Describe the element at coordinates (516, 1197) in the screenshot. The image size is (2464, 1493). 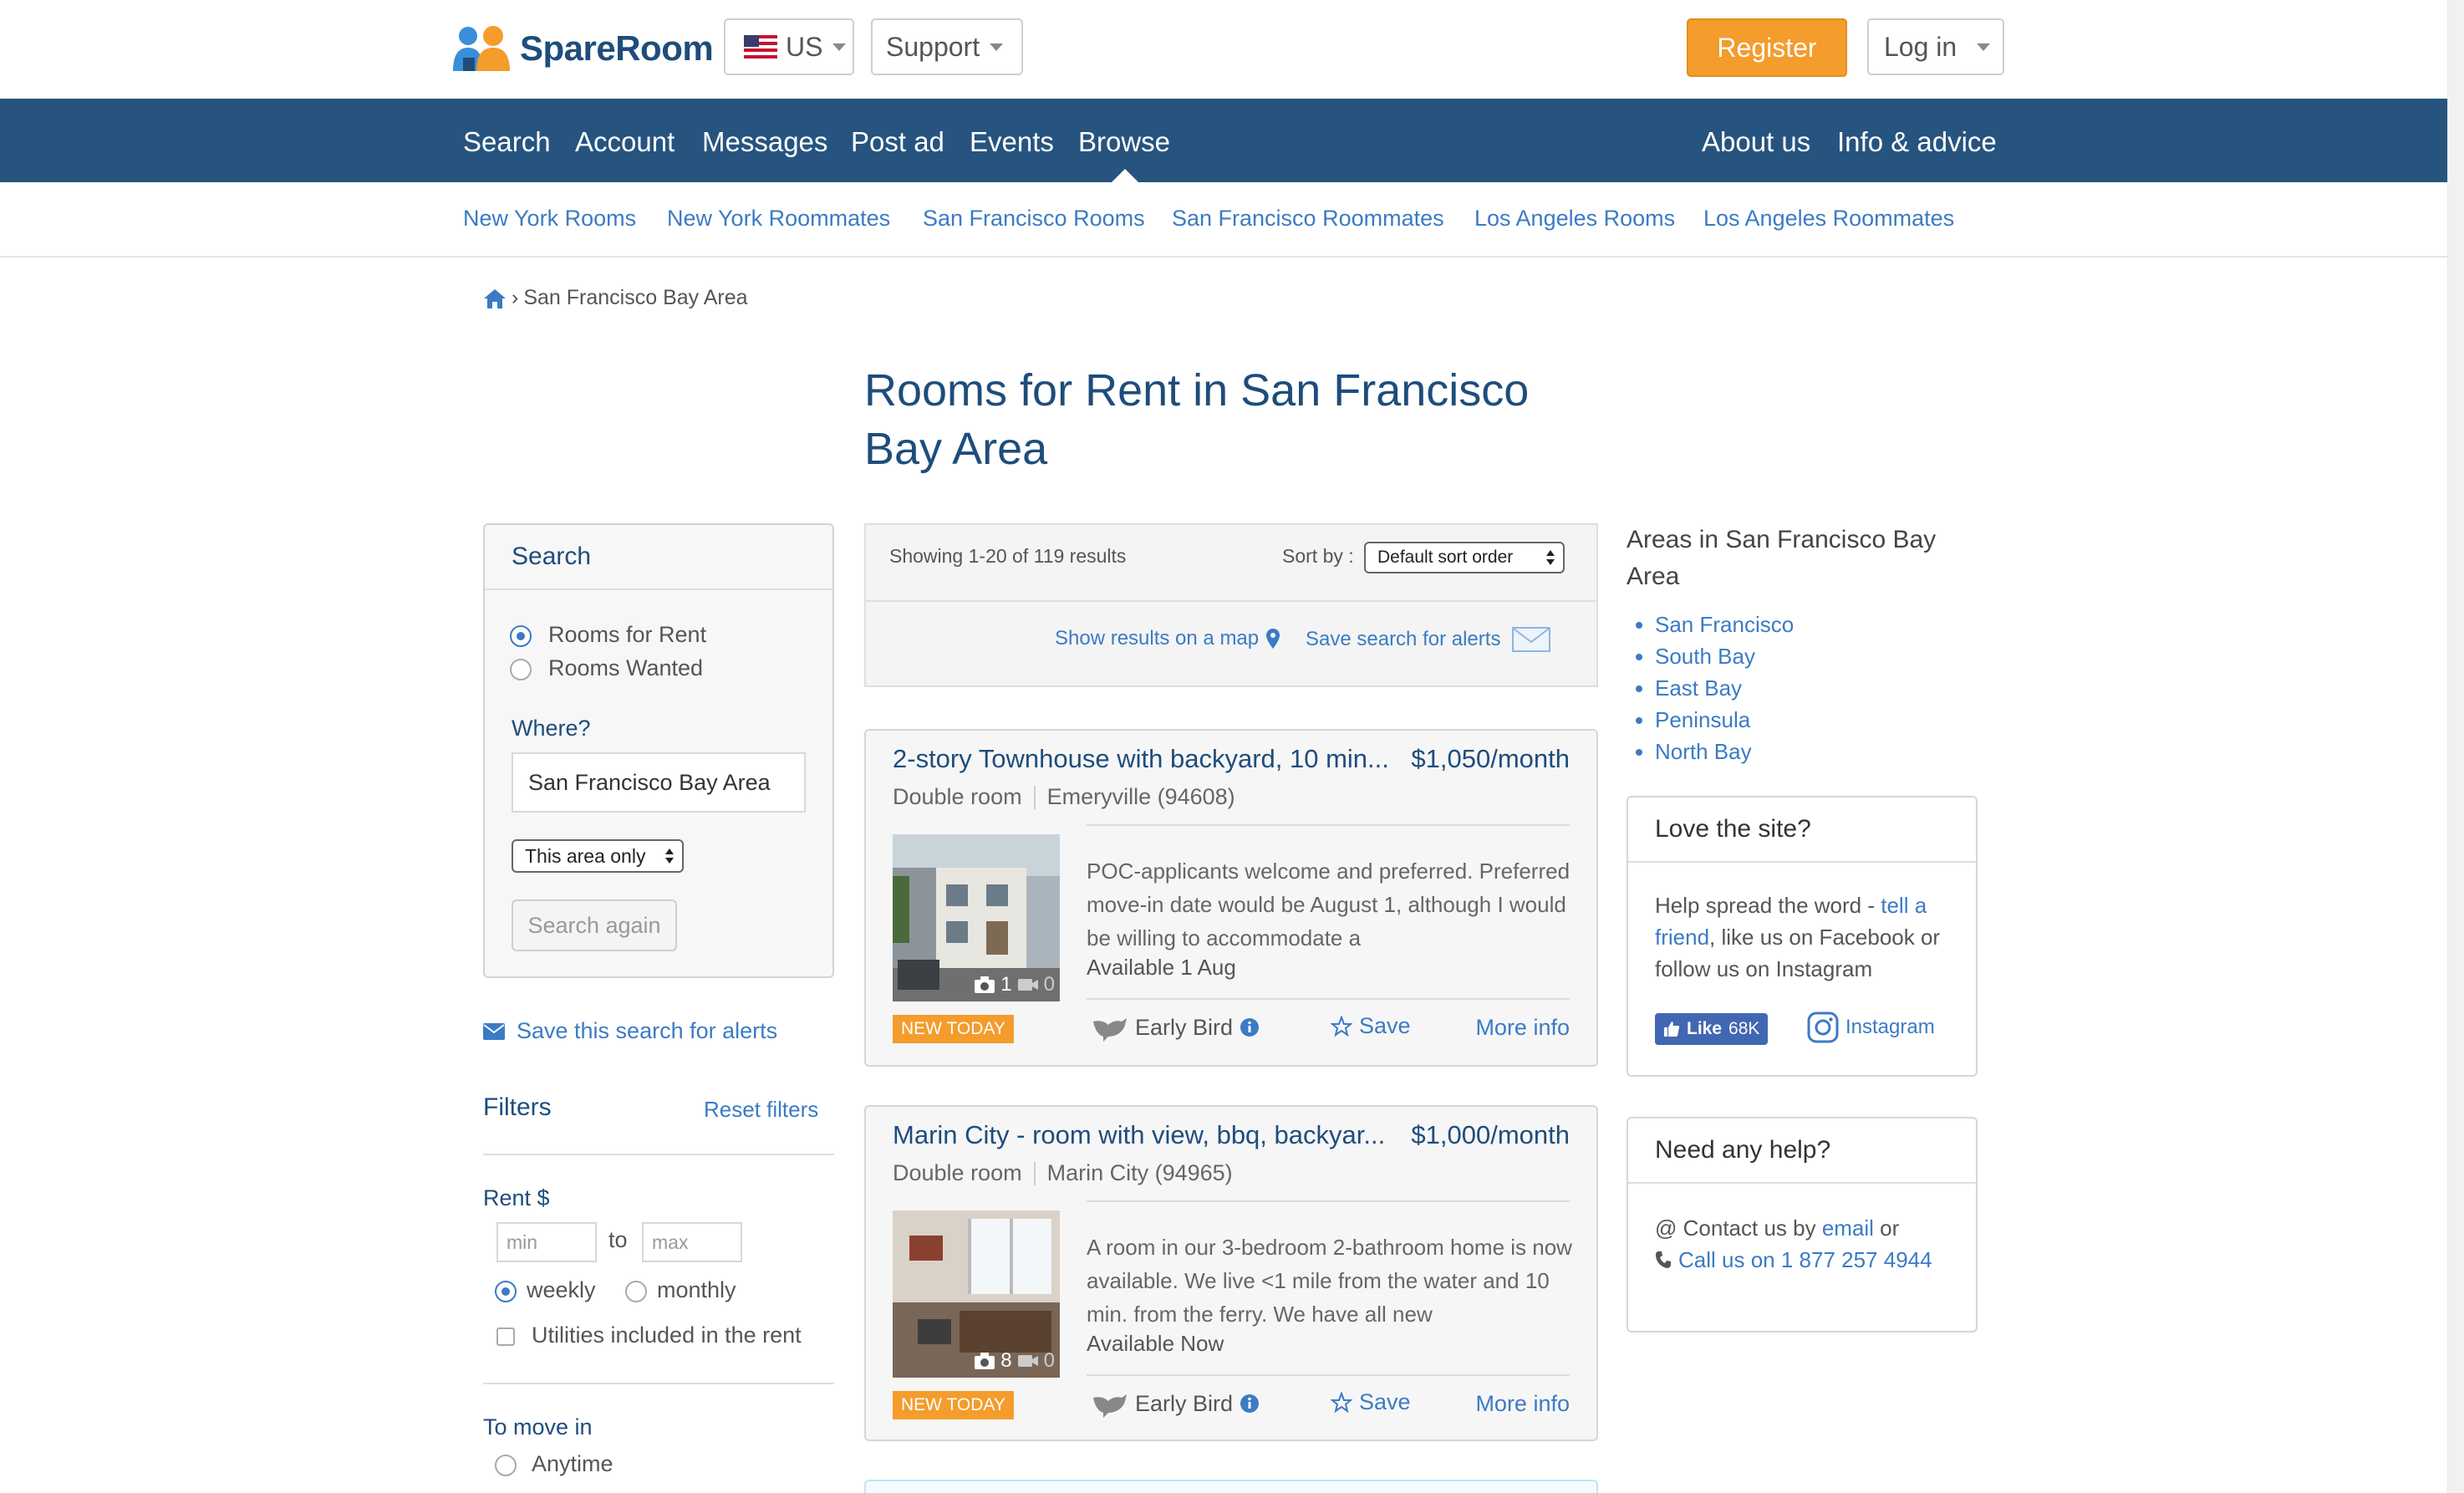
I see `rent-label: Rent $` at that location.